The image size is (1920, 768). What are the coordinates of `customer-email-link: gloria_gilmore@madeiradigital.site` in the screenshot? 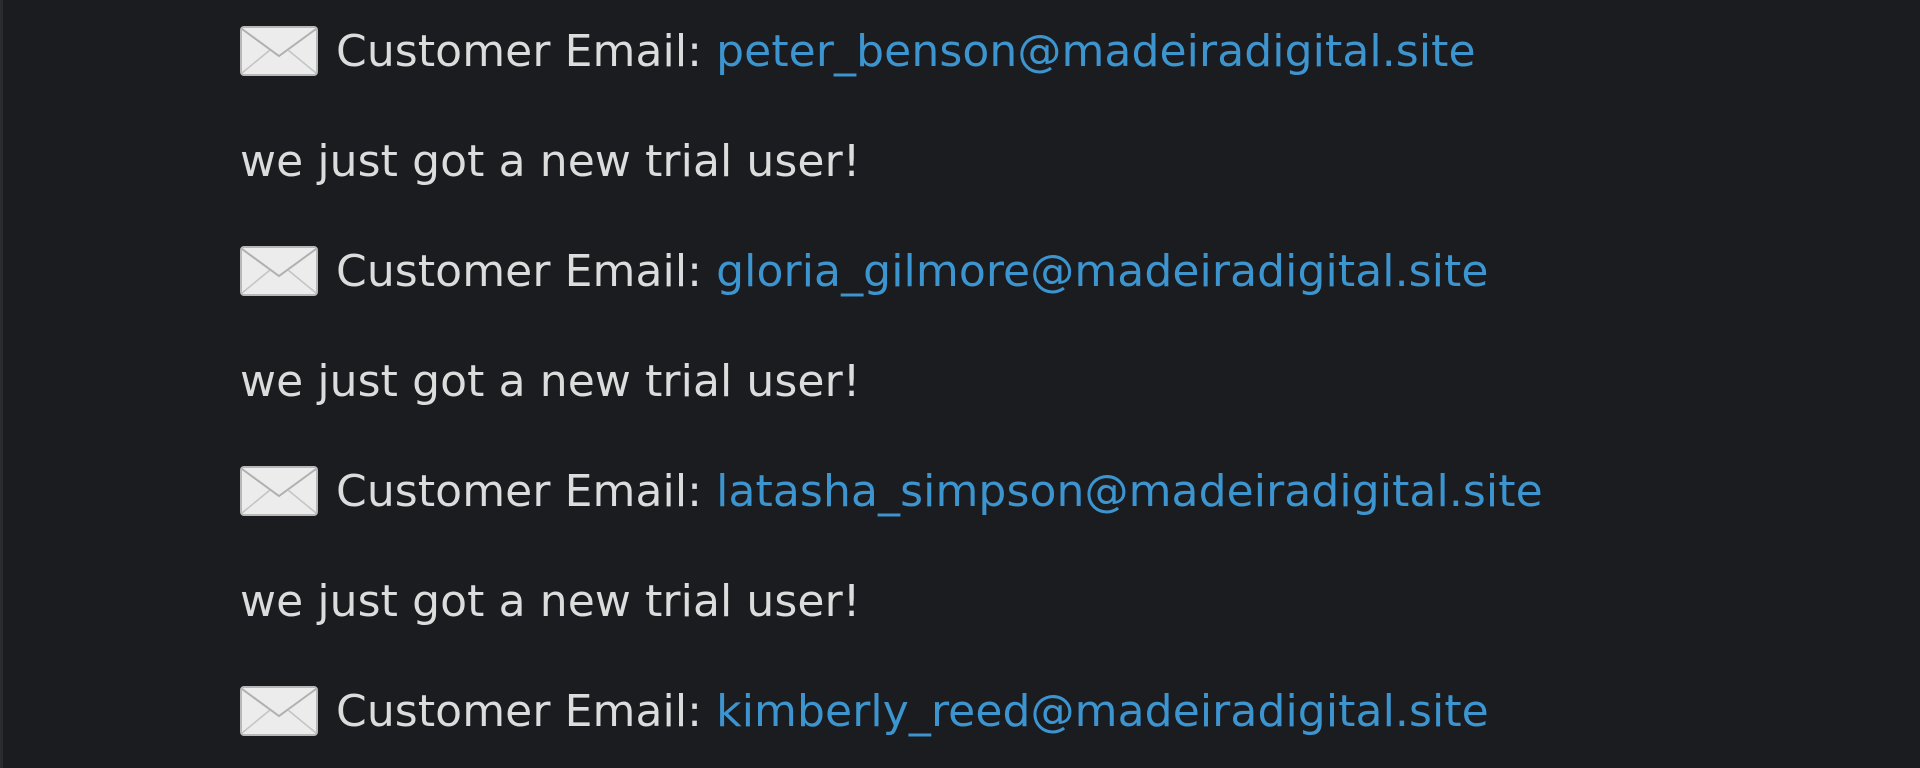 It's located at (1102, 271).